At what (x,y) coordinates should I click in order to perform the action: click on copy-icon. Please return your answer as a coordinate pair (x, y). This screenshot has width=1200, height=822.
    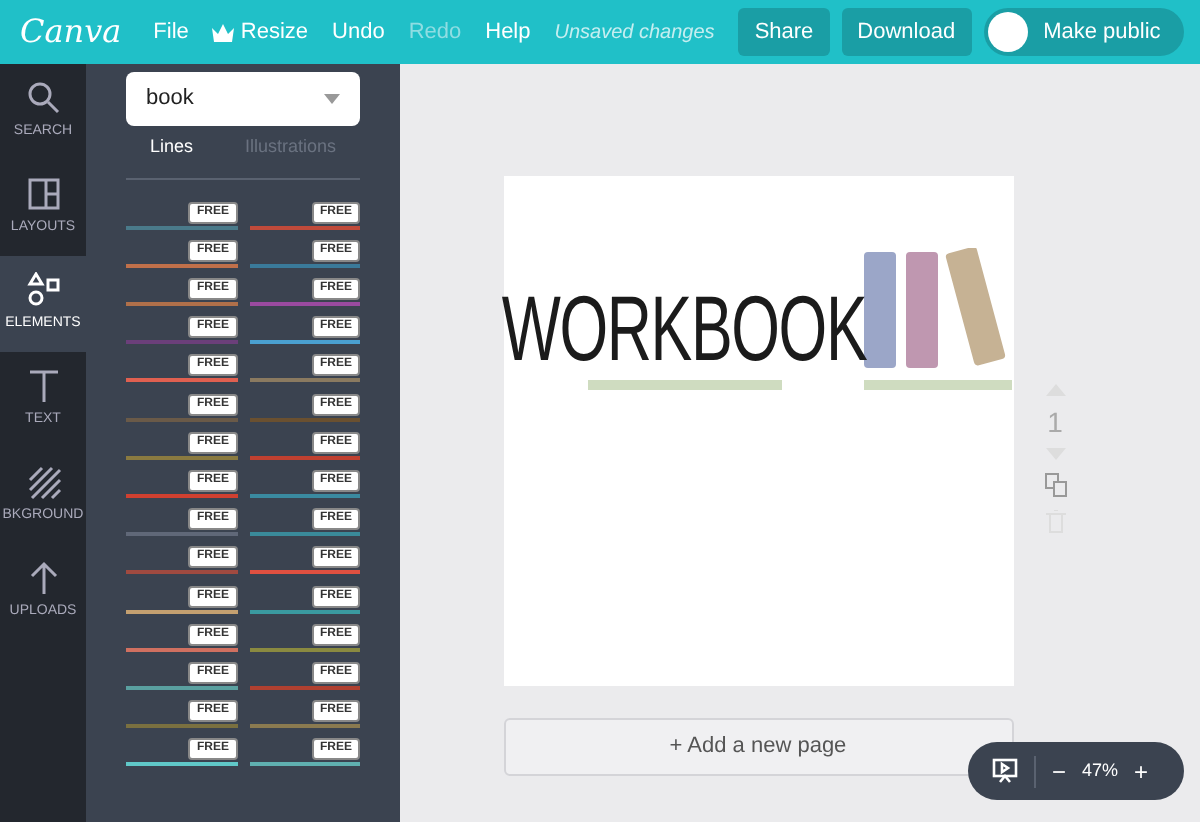
    Looking at the image, I should click on (1055, 485).